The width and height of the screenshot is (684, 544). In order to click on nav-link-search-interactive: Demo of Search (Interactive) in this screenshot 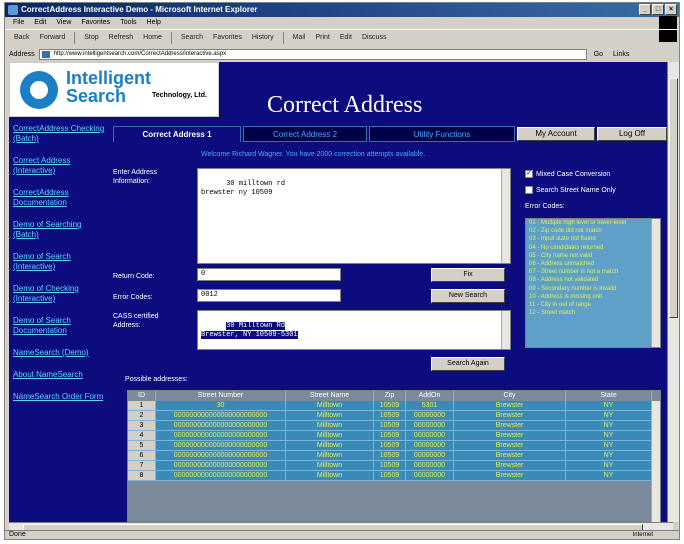, I will do `click(58, 262)`.